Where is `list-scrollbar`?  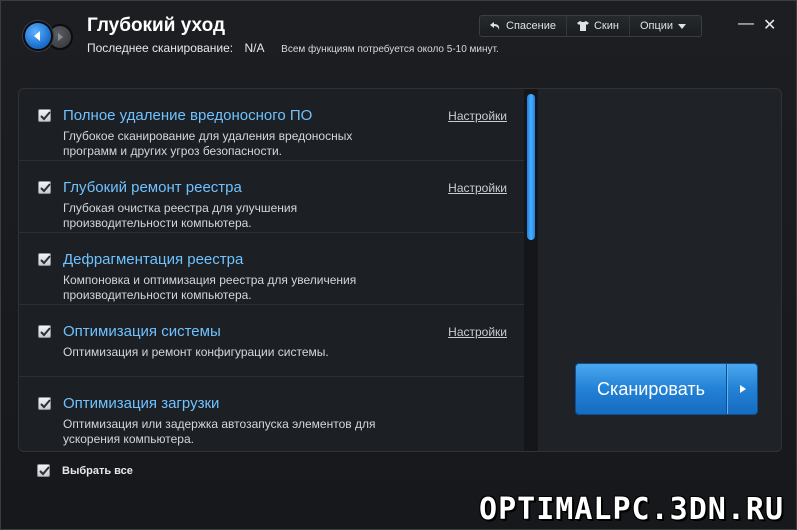
list-scrollbar is located at coordinates (531, 270).